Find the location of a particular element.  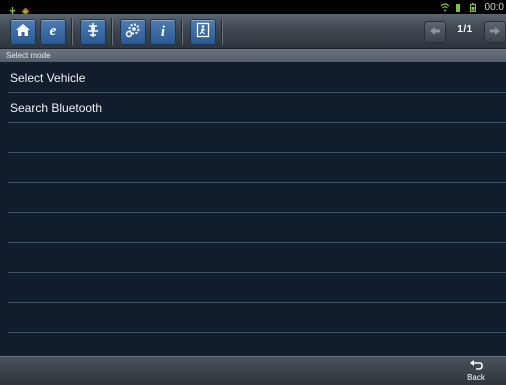

toolbar: e i 1/1 is located at coordinates (253, 31).